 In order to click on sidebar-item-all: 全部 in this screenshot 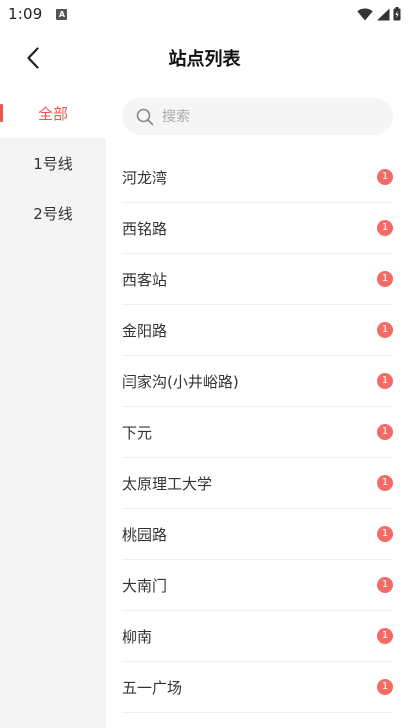, I will do `click(53, 113)`.